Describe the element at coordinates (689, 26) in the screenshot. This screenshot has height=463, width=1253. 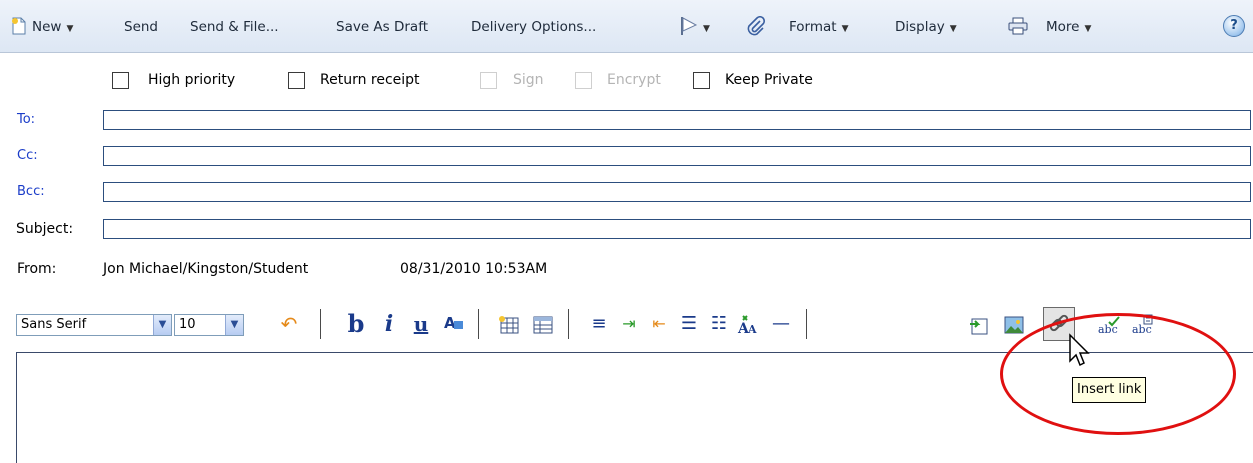
I see `flag-icon` at that location.